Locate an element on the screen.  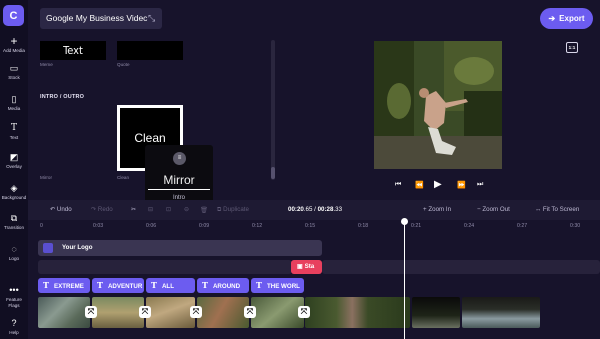
sidebar-item-stock: ▭ Stock is located at coordinates (14, 71).